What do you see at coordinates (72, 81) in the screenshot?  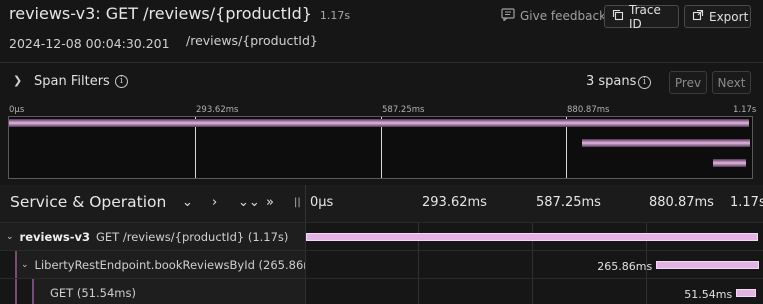 I see `span-filters-toggle: Span Filters` at bounding box center [72, 81].